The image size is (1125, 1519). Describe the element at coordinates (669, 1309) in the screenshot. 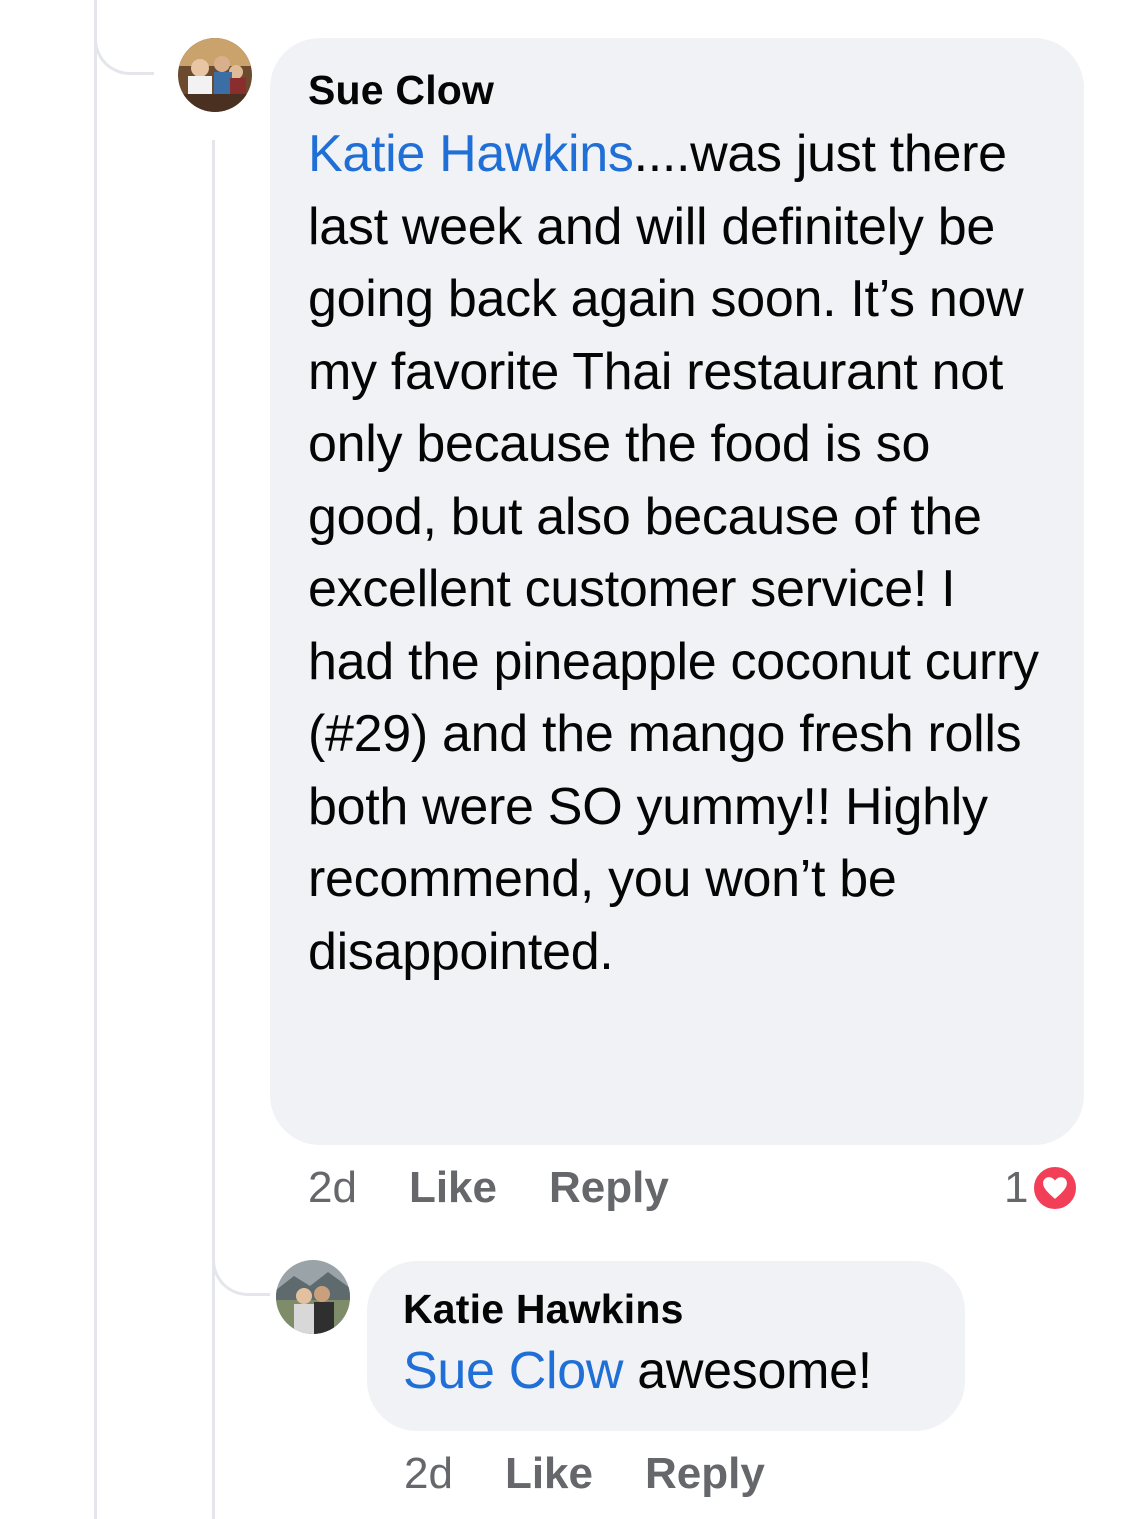

I see `comment-author: Katie Hawkins` at that location.